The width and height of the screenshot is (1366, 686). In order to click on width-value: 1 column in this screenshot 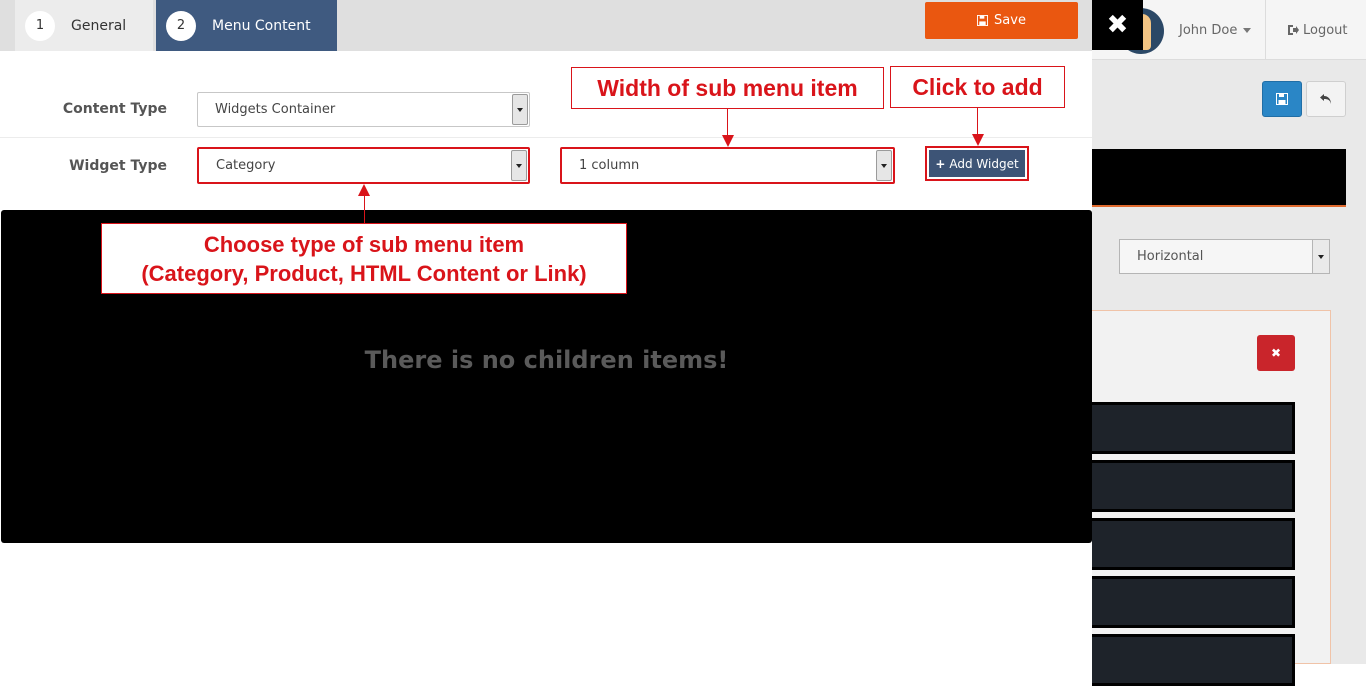, I will do `click(609, 165)`.